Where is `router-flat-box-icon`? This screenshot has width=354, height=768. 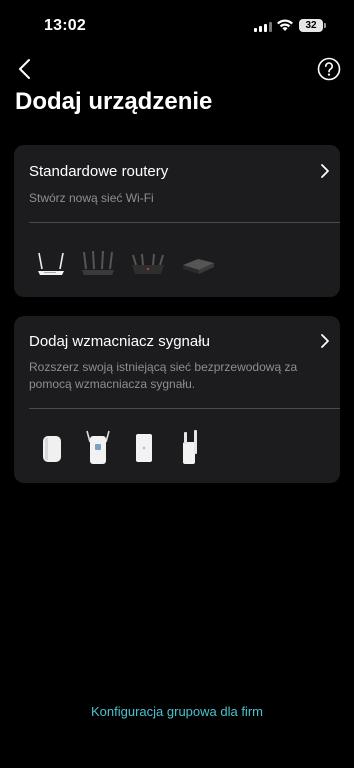
router-flat-box-icon is located at coordinates (198, 266).